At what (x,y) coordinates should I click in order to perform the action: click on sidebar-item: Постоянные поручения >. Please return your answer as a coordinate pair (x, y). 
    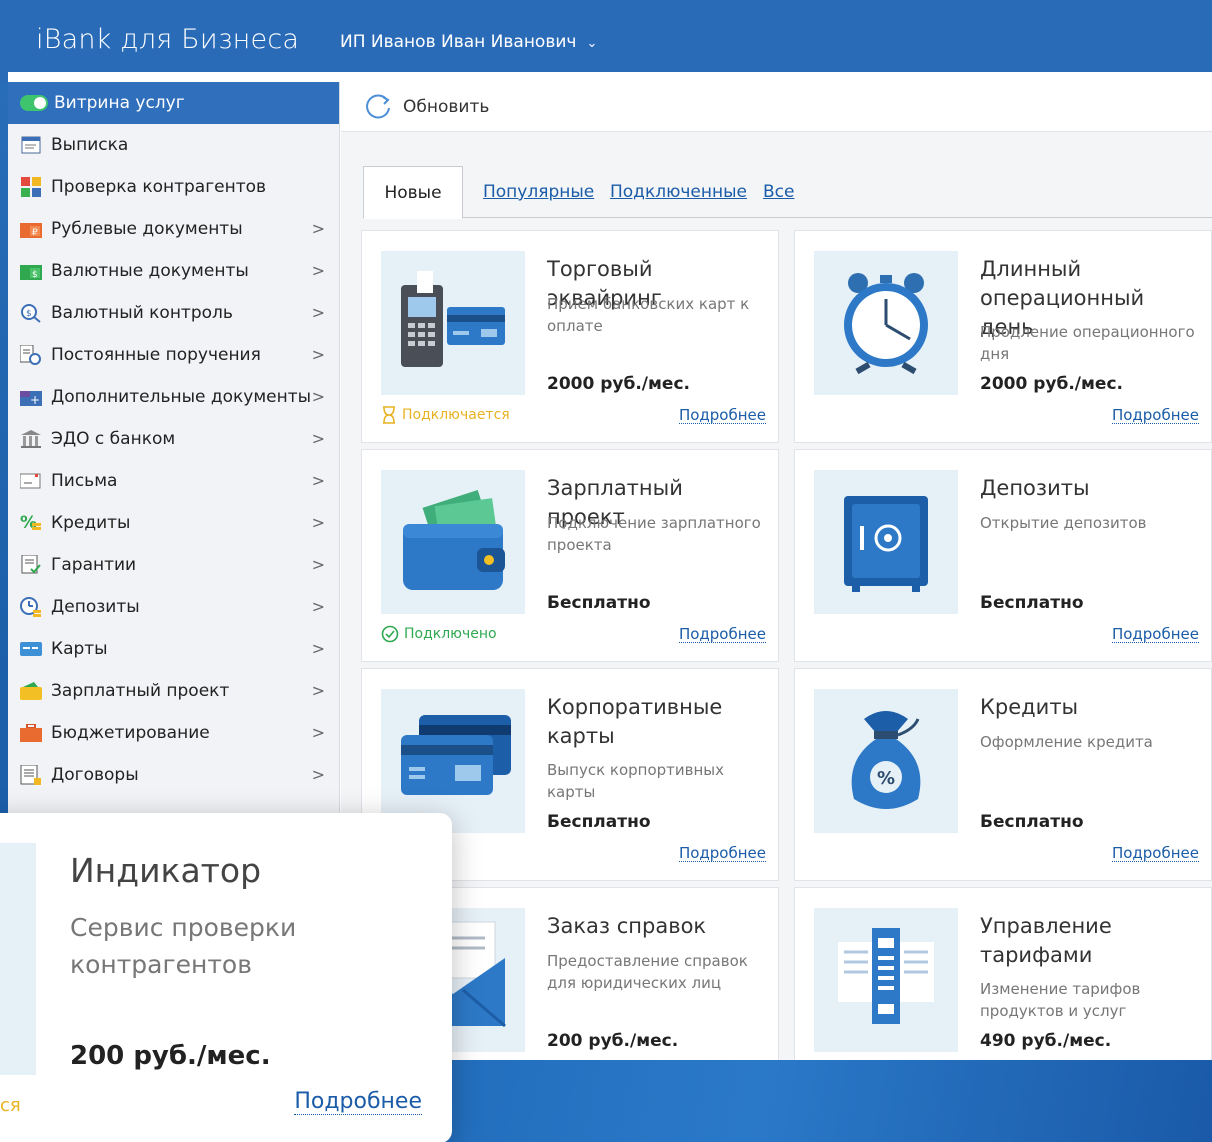
    Looking at the image, I should click on (173, 355).